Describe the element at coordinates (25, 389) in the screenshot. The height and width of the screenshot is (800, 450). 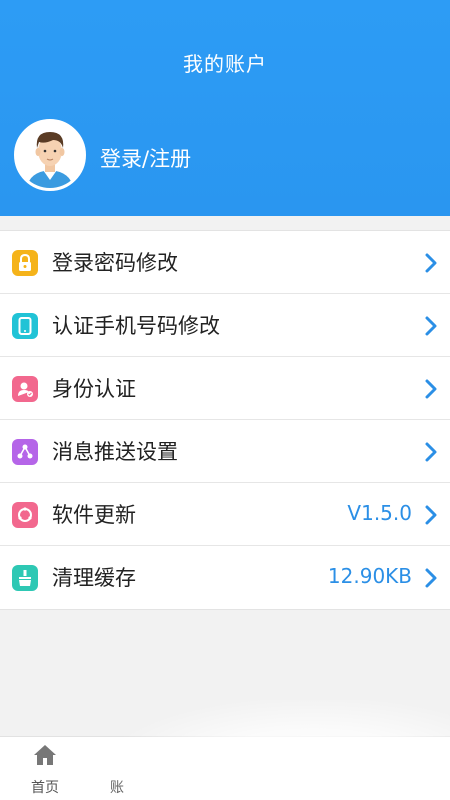
I see `id-user-icon` at that location.